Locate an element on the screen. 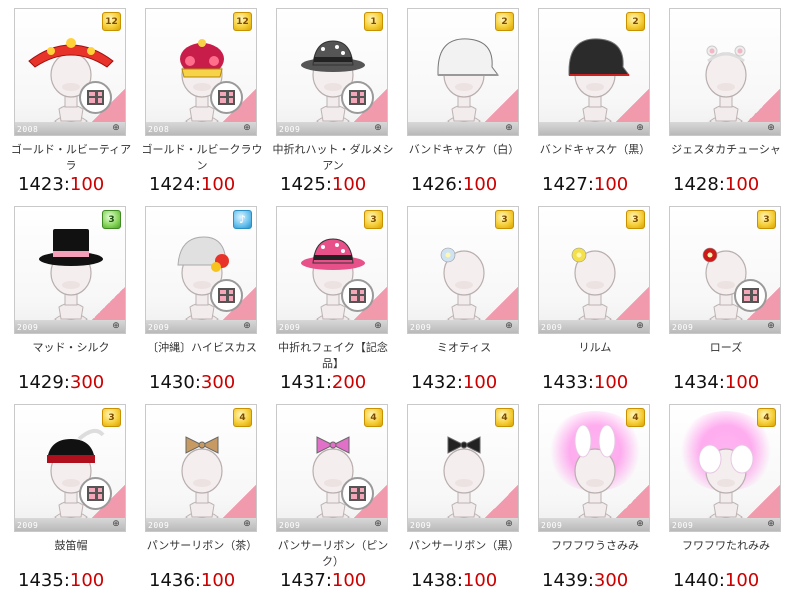 Image resolution: width=800 pixels, height=602 pixels. catalog-item: ♪ 2009 ⊕ 〔沖縄〕ハイビスカス 1430:300 is located at coordinates (206, 305).